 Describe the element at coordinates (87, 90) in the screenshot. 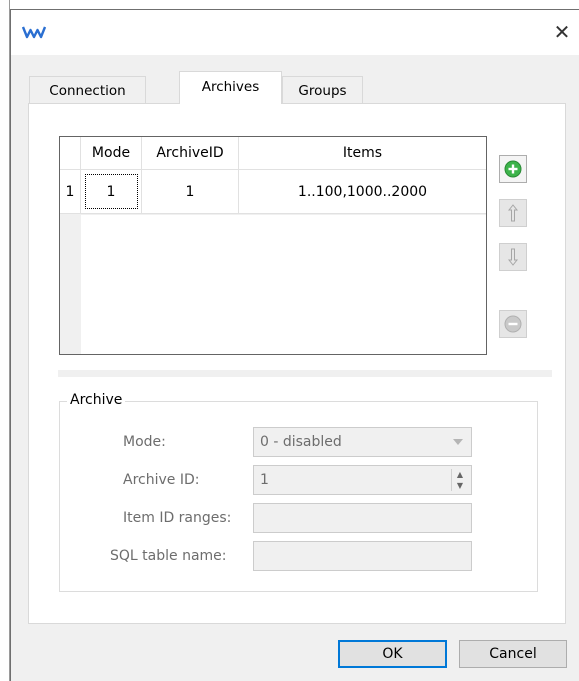

I see `tab-connection: Connection` at that location.